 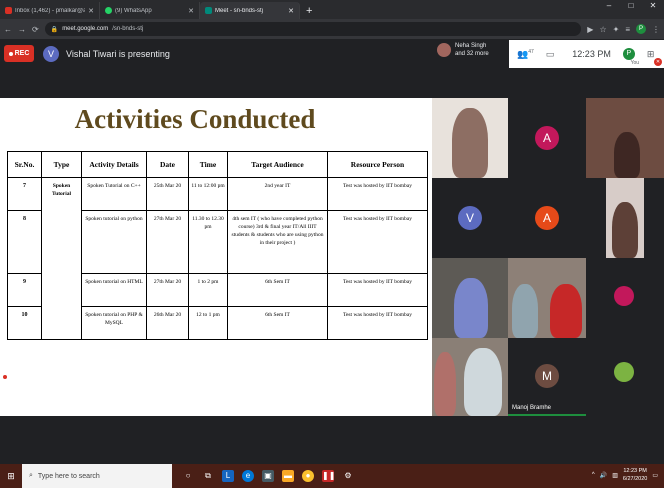 What do you see at coordinates (68, 476) in the screenshot?
I see `search-placeholder: Type here to search` at bounding box center [68, 476].